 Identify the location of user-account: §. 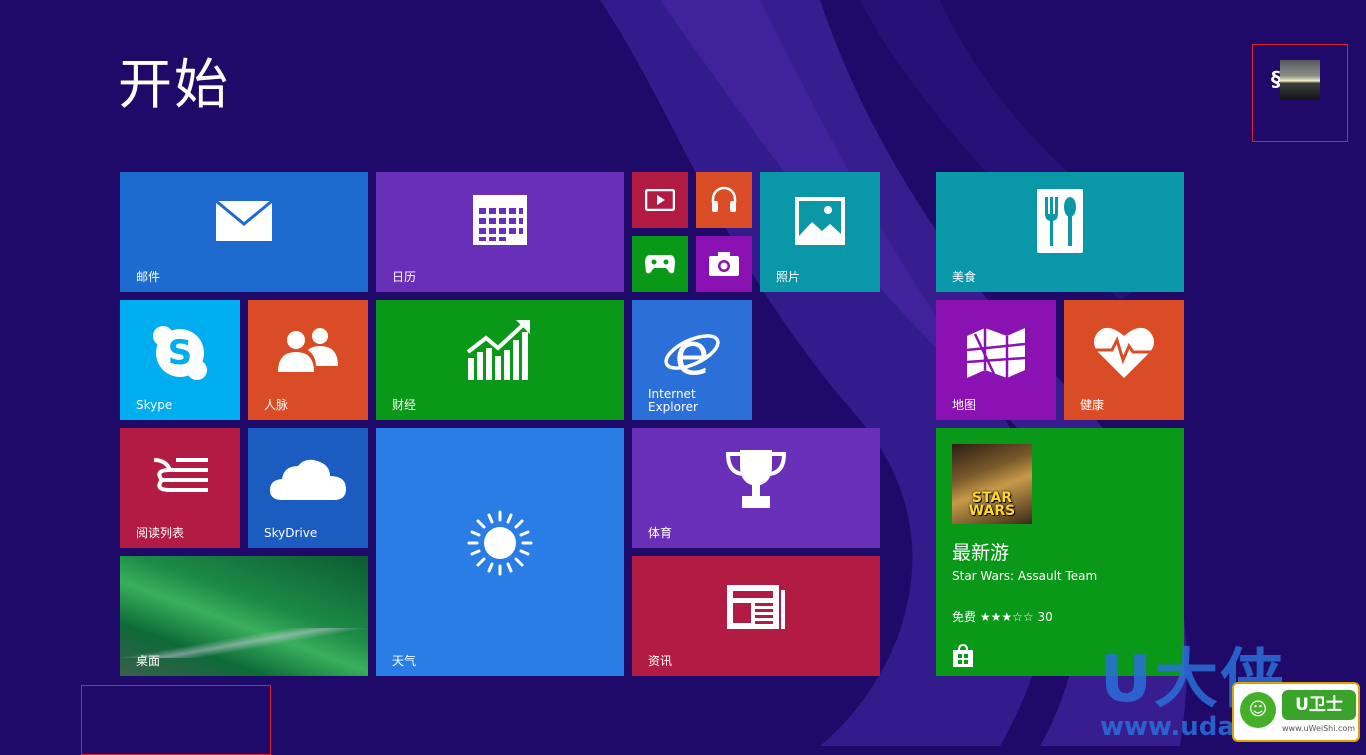
(1300, 93).